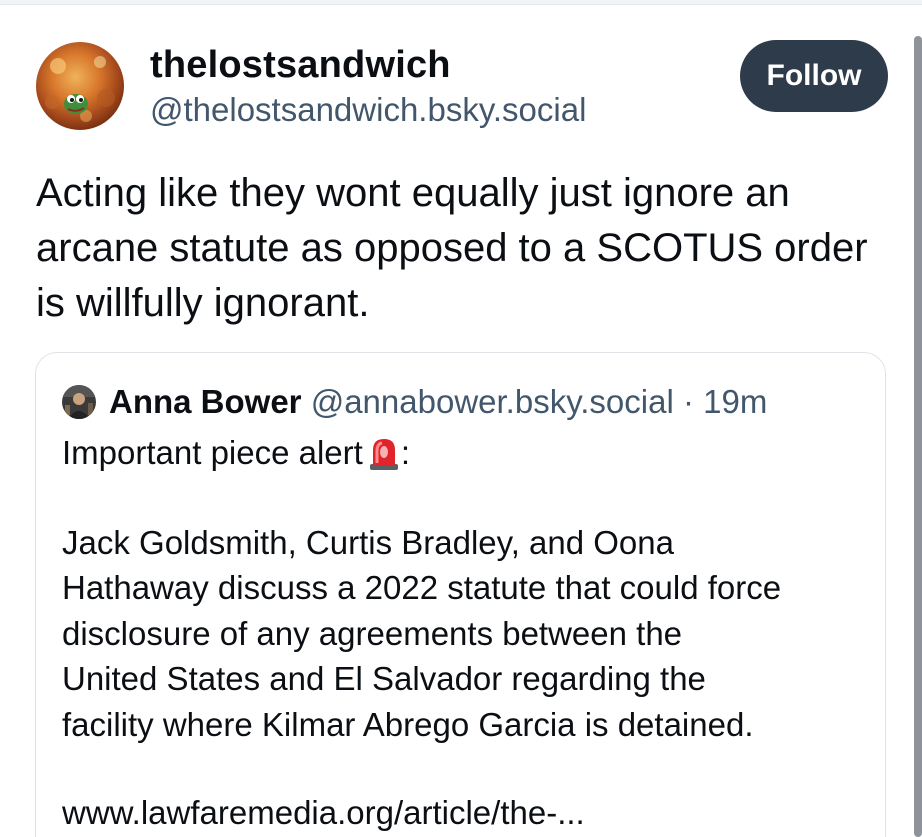 The width and height of the screenshot is (922, 837). Describe the element at coordinates (918, 436) in the screenshot. I see `scrollbar` at that location.